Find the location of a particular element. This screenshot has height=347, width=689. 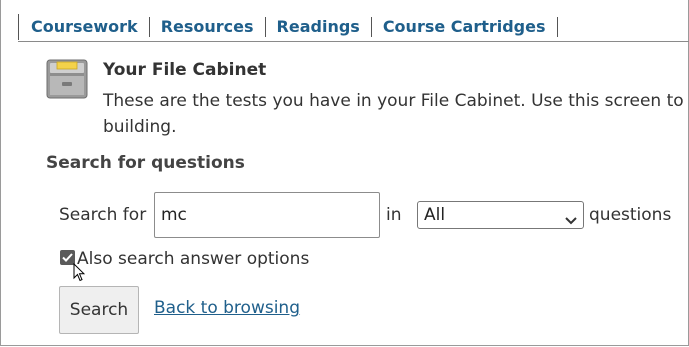

search-section-heading: Search for questions is located at coordinates (145, 163).